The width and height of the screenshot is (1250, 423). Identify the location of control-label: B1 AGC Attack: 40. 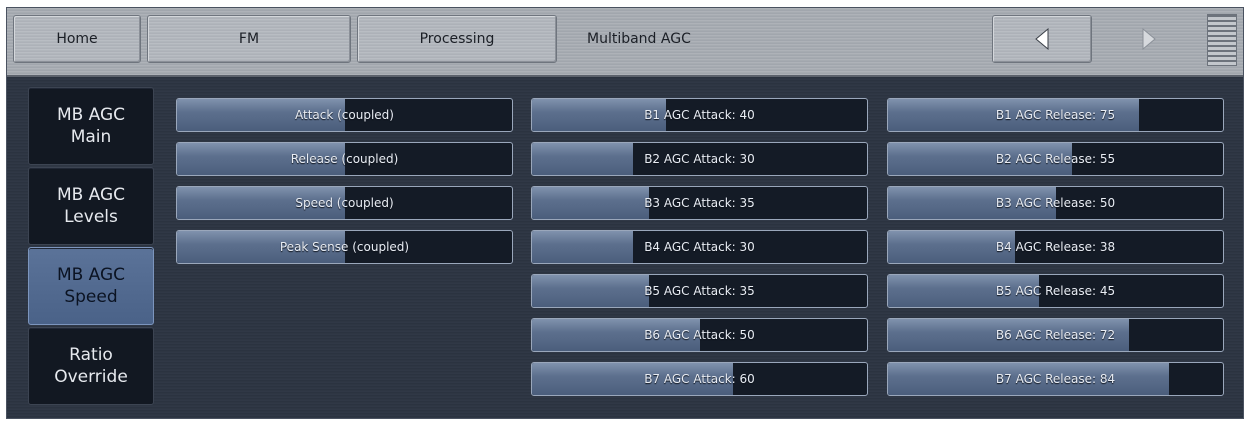
(699, 115).